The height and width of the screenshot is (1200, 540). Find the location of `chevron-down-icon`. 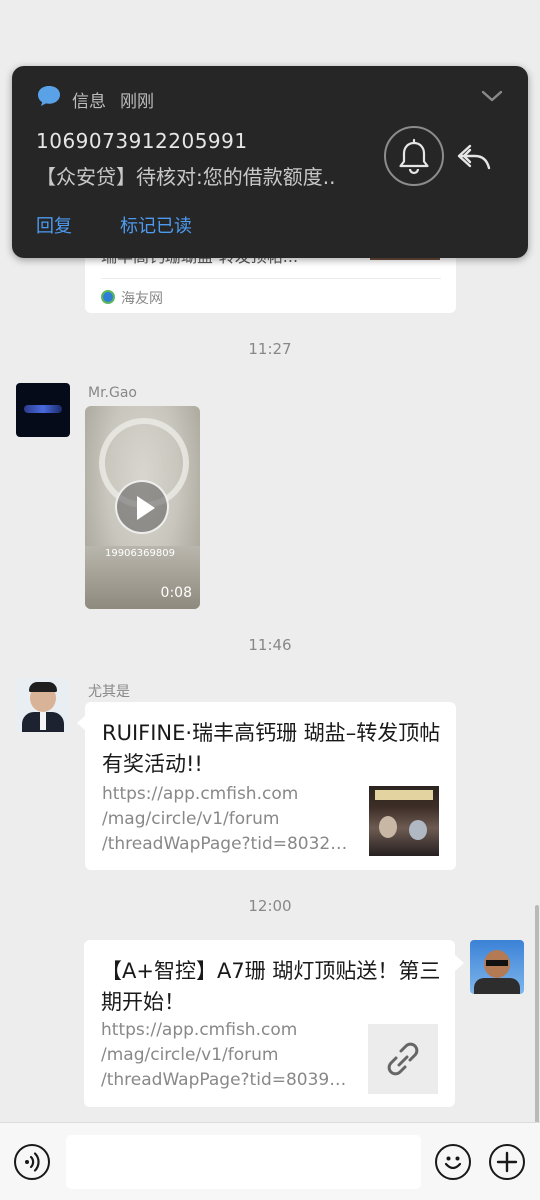

chevron-down-icon is located at coordinates (492, 96).